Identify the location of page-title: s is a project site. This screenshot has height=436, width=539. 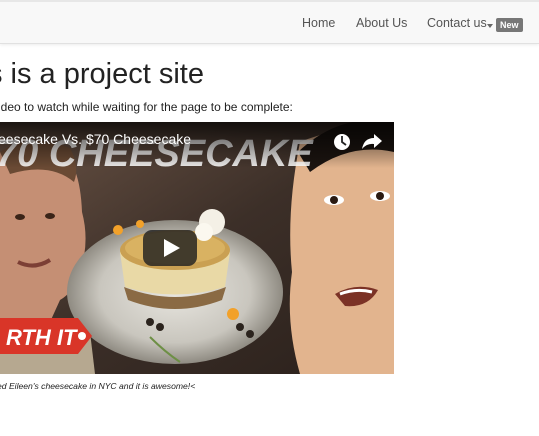
(102, 74).